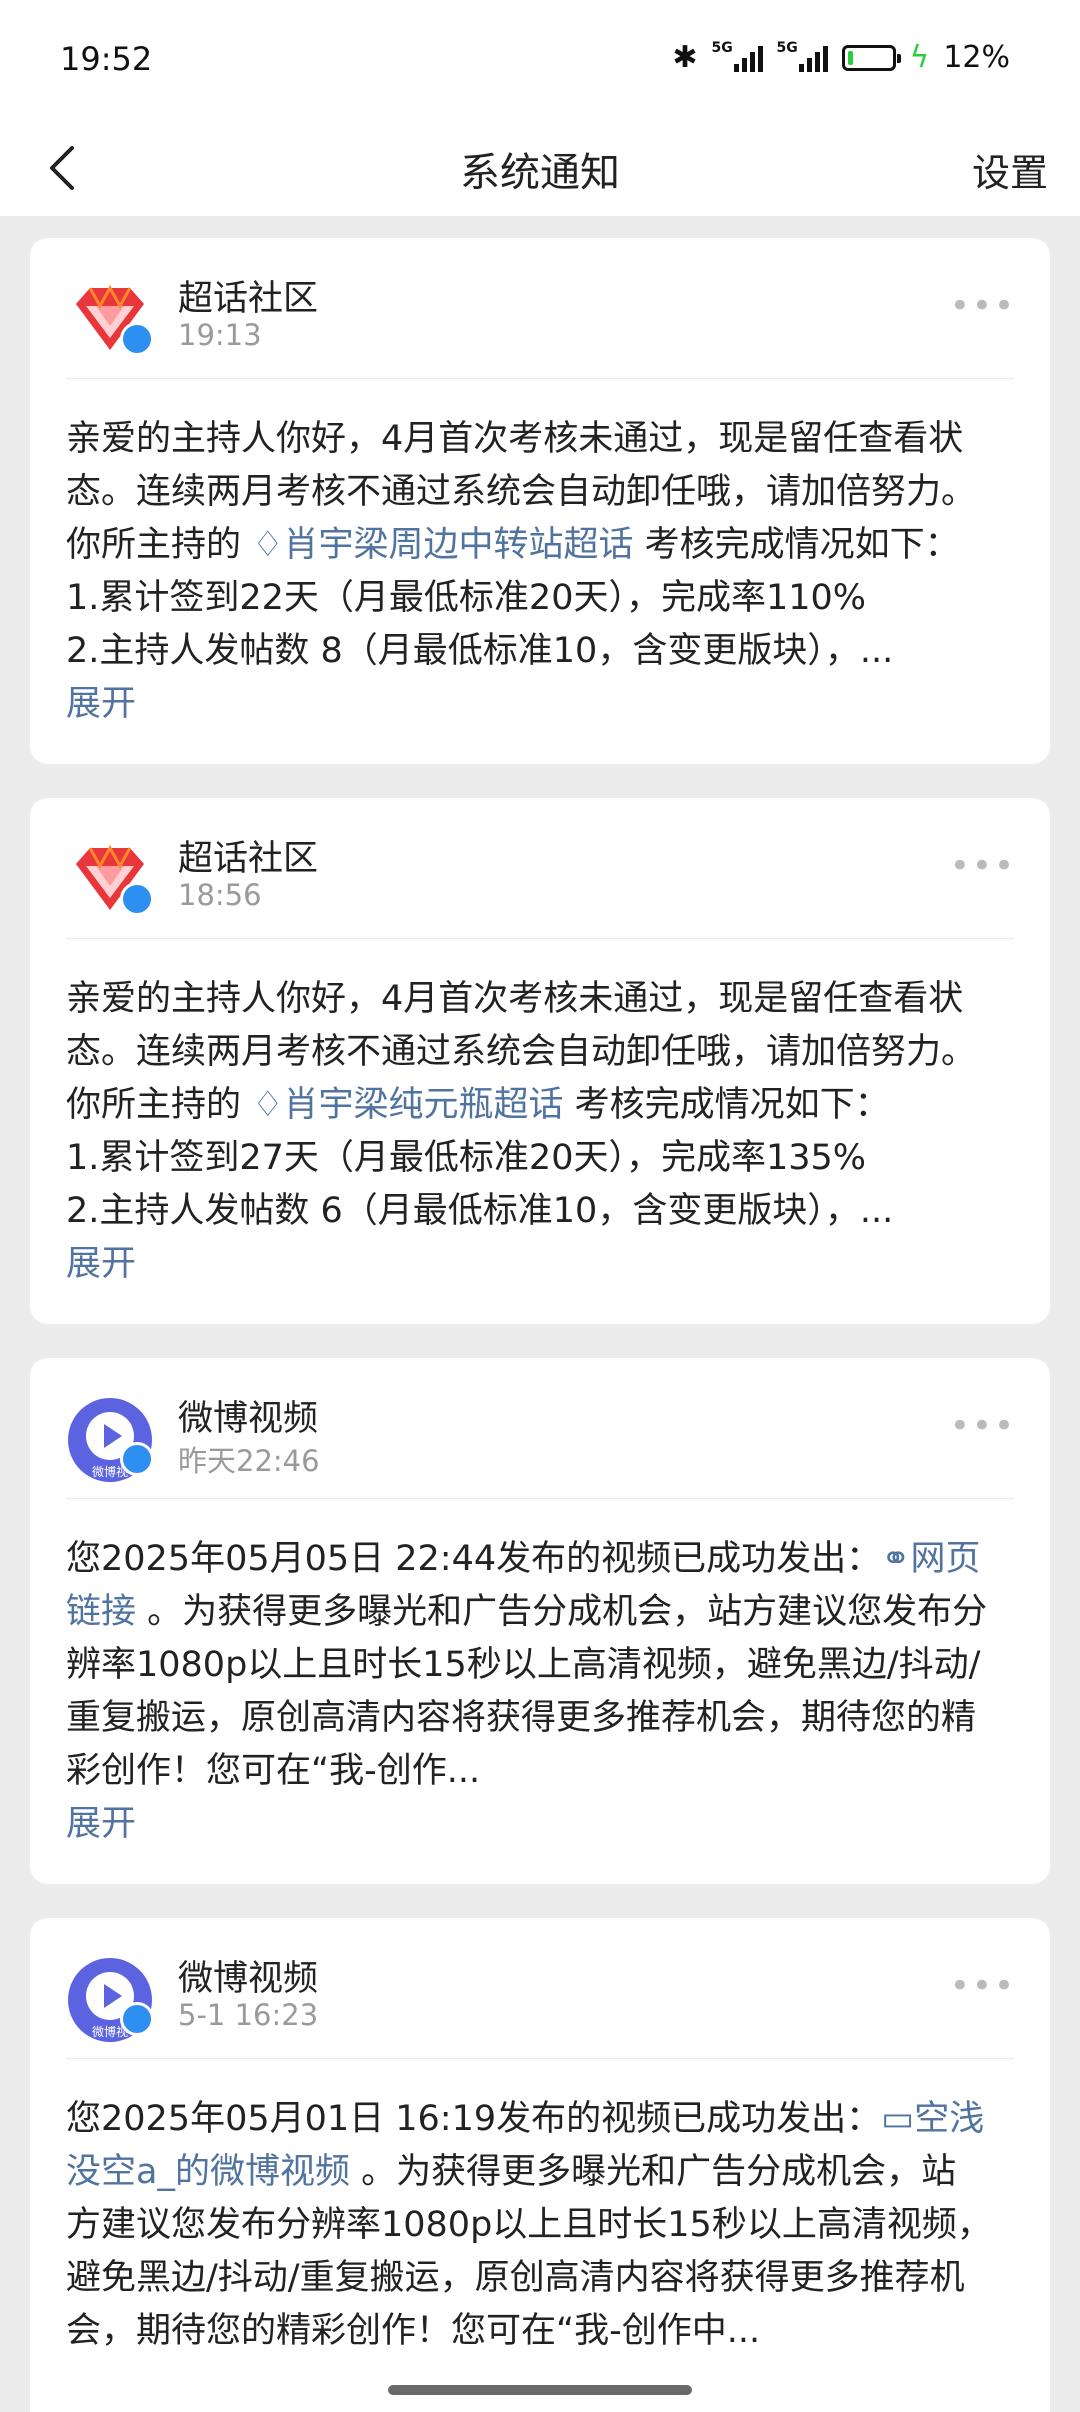  I want to click on status-bar: 19:52 ✱ 5G 5G ϟ 12%, so click(540, 60).